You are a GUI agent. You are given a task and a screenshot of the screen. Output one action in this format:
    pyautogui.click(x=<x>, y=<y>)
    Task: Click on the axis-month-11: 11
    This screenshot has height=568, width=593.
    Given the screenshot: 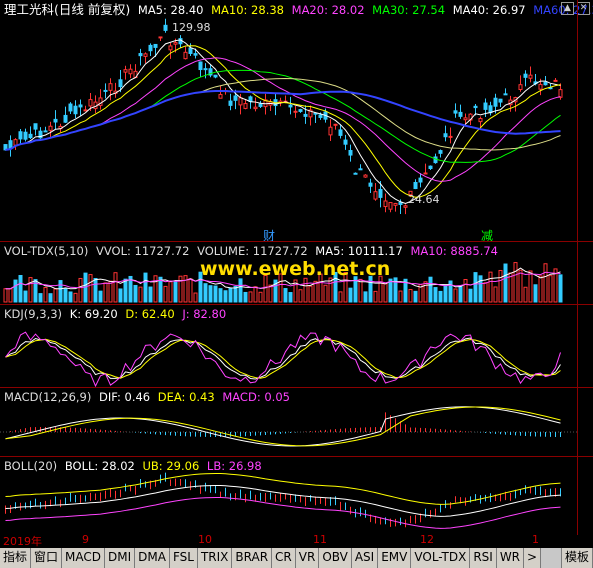 What is the action you would take?
    pyautogui.click(x=320, y=539)
    